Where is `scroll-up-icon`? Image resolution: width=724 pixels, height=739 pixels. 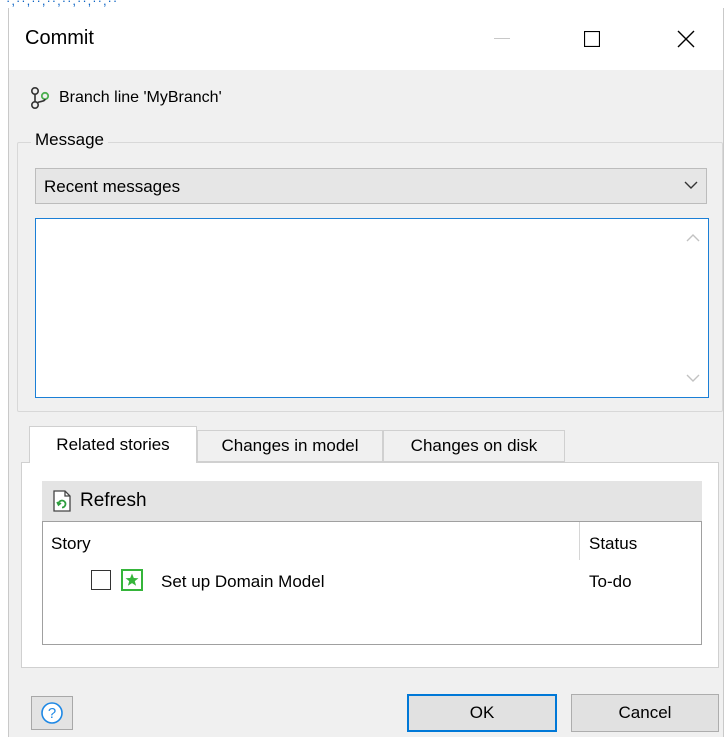 scroll-up-icon is located at coordinates (693, 237).